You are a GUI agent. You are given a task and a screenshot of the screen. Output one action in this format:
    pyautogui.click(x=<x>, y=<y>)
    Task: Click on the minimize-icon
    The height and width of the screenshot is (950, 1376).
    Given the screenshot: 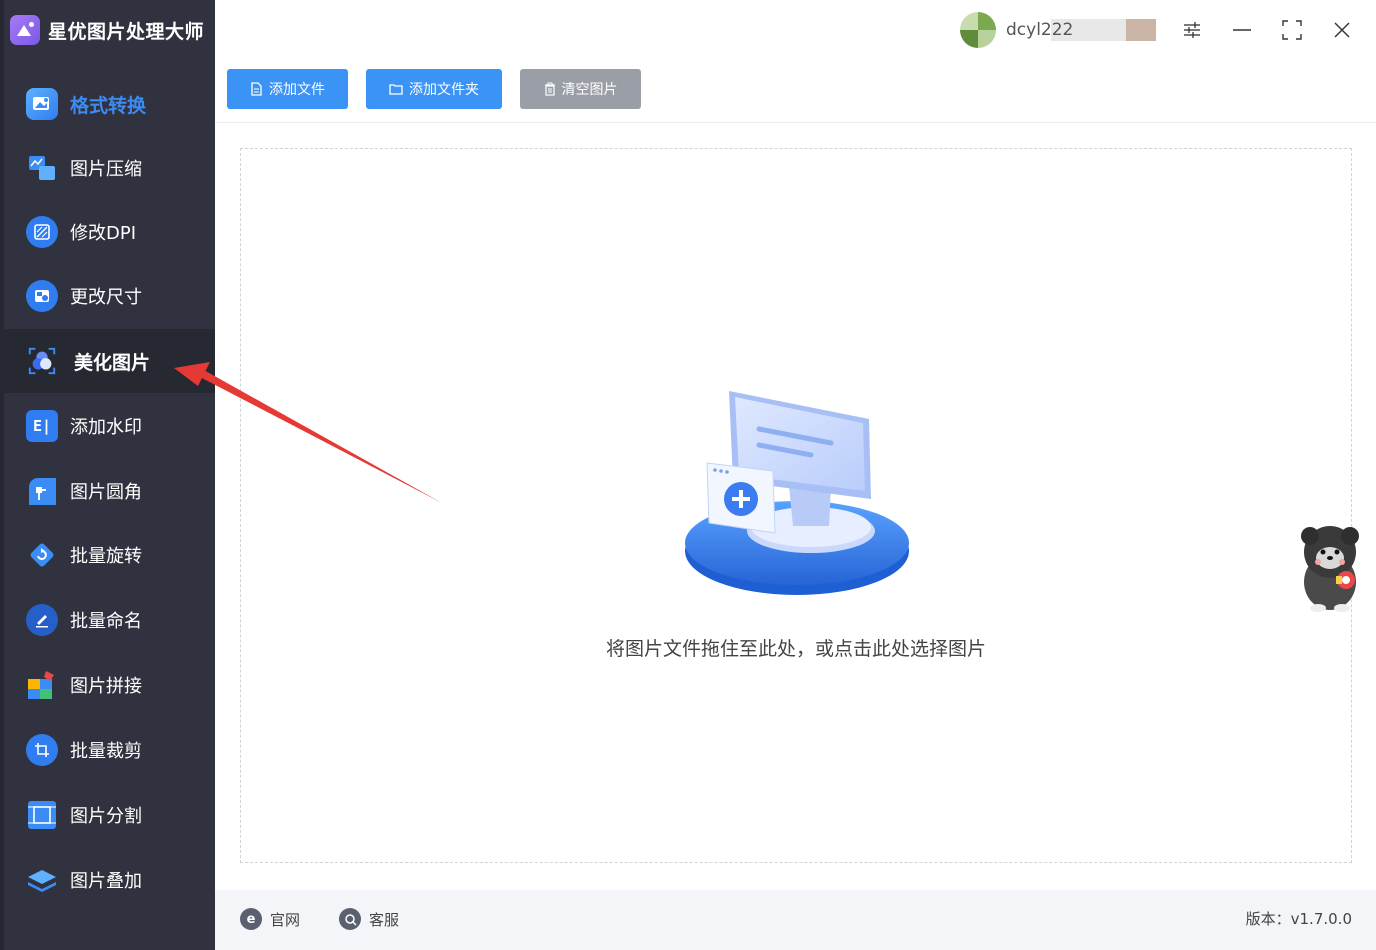 What is the action you would take?
    pyautogui.click(x=1242, y=30)
    